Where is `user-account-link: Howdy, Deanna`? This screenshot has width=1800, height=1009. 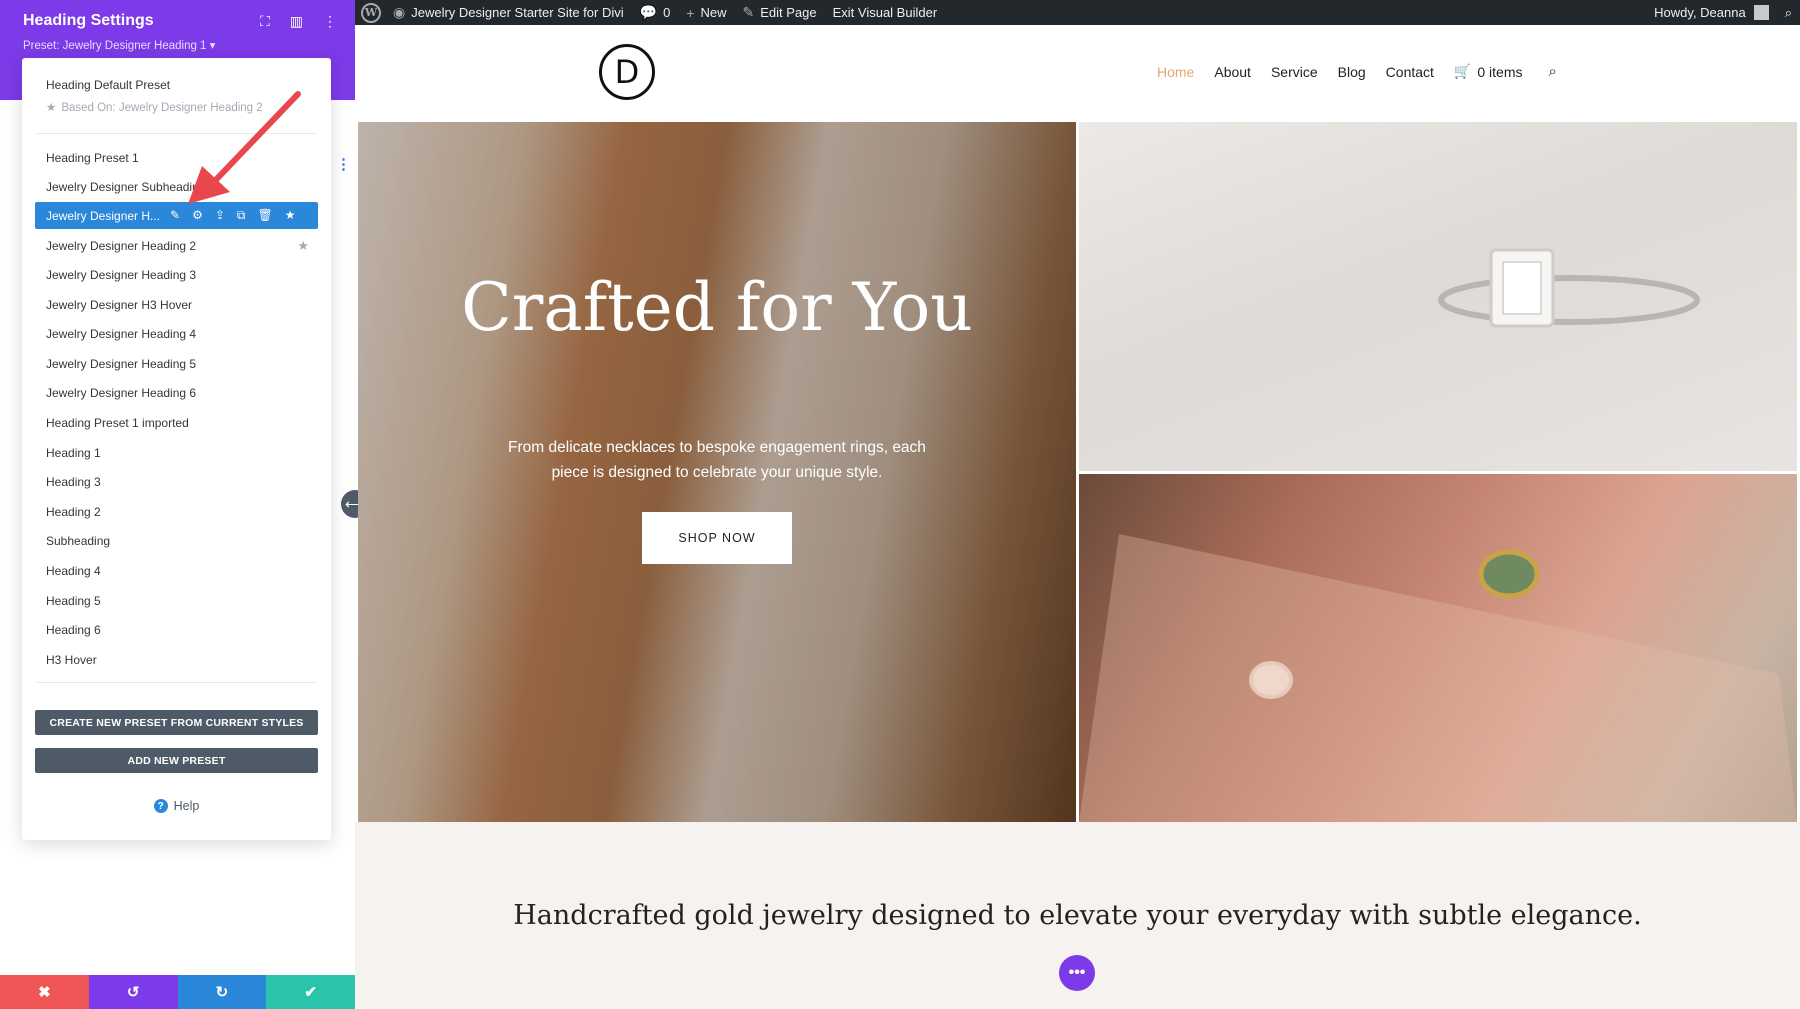 user-account-link: Howdy, Deanna is located at coordinates (1711, 12).